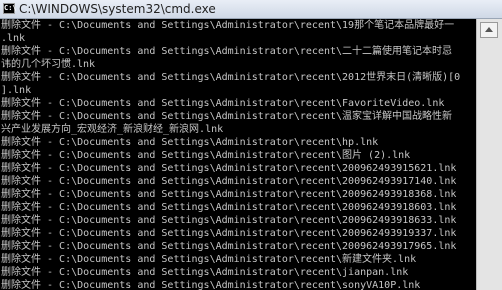  Describe the element at coordinates (16, 90) in the screenshot. I see `console-line: ].lnk` at that location.